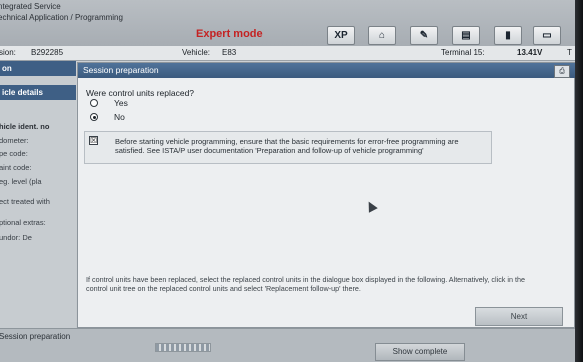 This screenshot has height=362, width=583. Describe the element at coordinates (38, 92) in the screenshot. I see `vehicle-details-heading: icle details` at that location.